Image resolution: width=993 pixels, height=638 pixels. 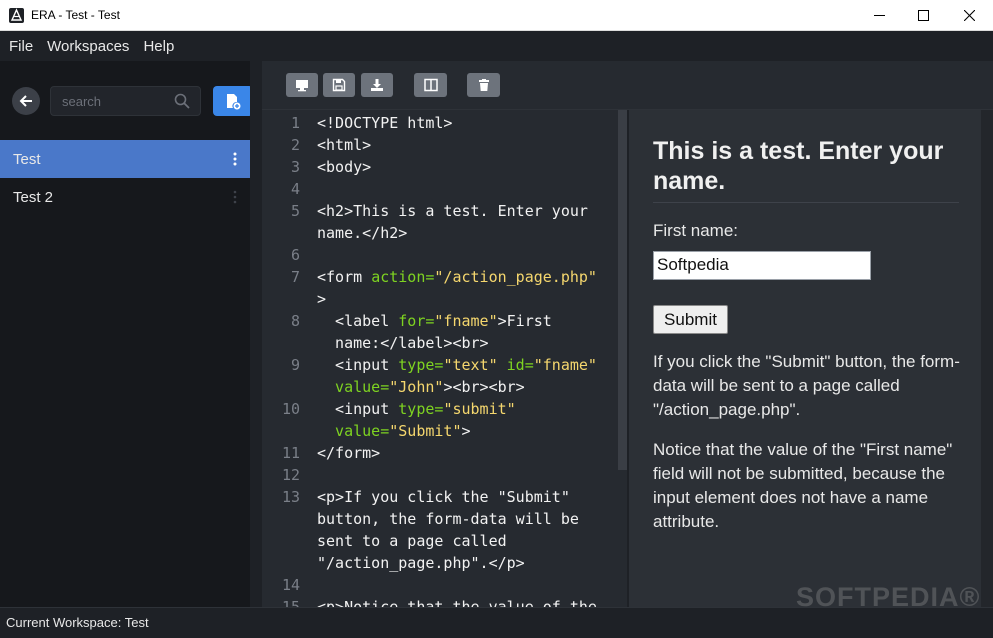 I want to click on delete-button, so click(x=483, y=85).